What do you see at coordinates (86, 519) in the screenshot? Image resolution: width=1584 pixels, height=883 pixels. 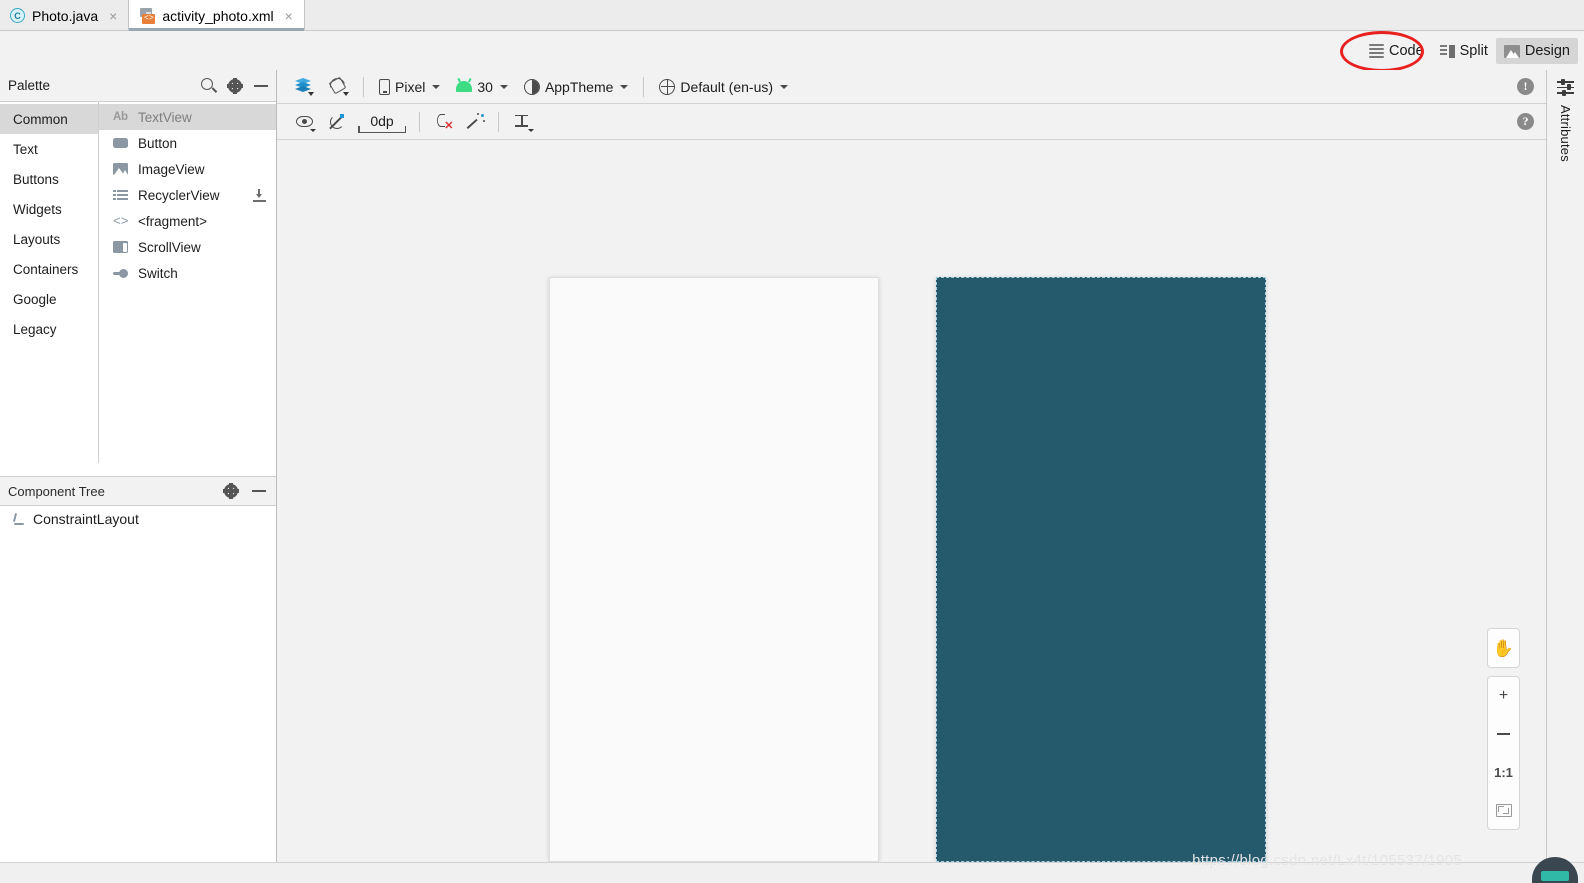 I see `tree-node-label: ConstraintLayout` at bounding box center [86, 519].